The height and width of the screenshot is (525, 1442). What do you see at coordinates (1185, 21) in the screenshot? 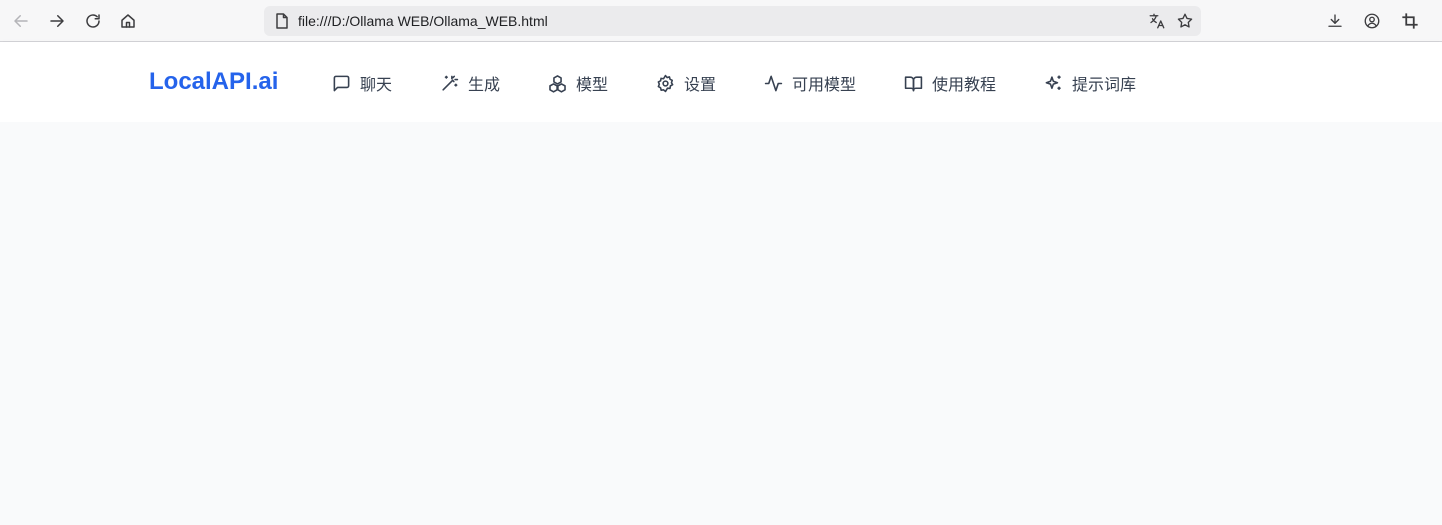
I see `star-icon` at bounding box center [1185, 21].